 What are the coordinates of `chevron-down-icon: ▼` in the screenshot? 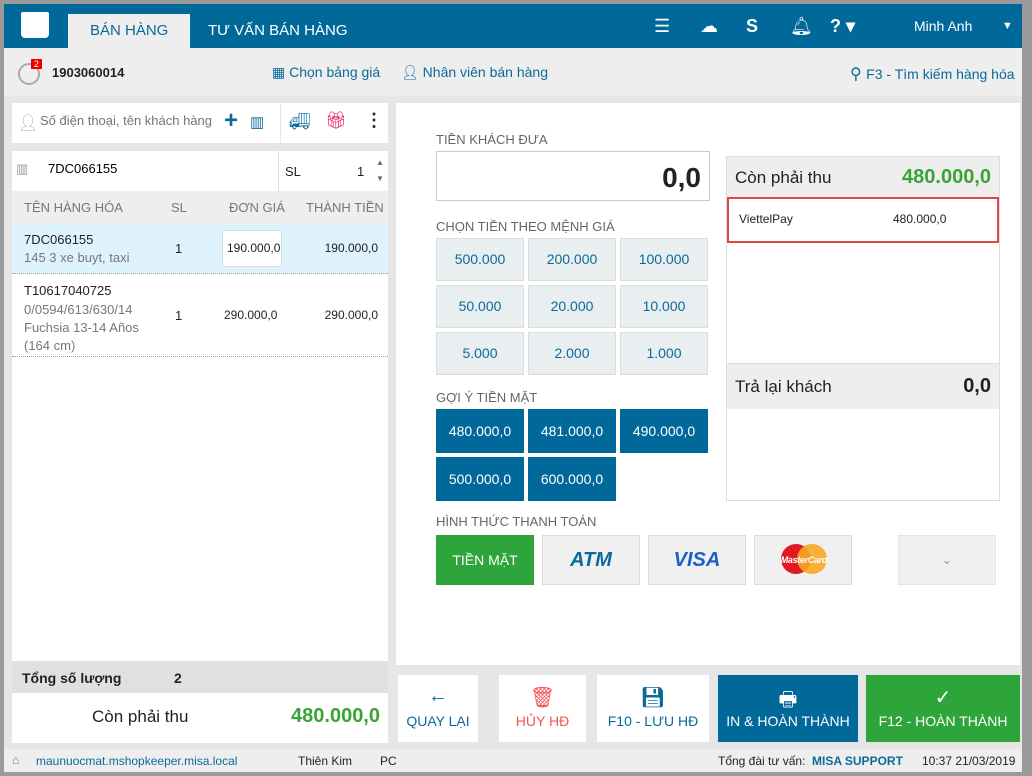 It's located at (1007, 26).